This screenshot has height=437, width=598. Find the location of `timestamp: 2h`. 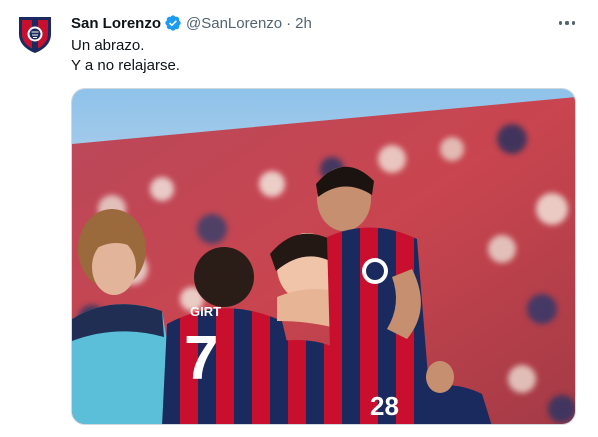

timestamp: 2h is located at coordinates (303, 23).